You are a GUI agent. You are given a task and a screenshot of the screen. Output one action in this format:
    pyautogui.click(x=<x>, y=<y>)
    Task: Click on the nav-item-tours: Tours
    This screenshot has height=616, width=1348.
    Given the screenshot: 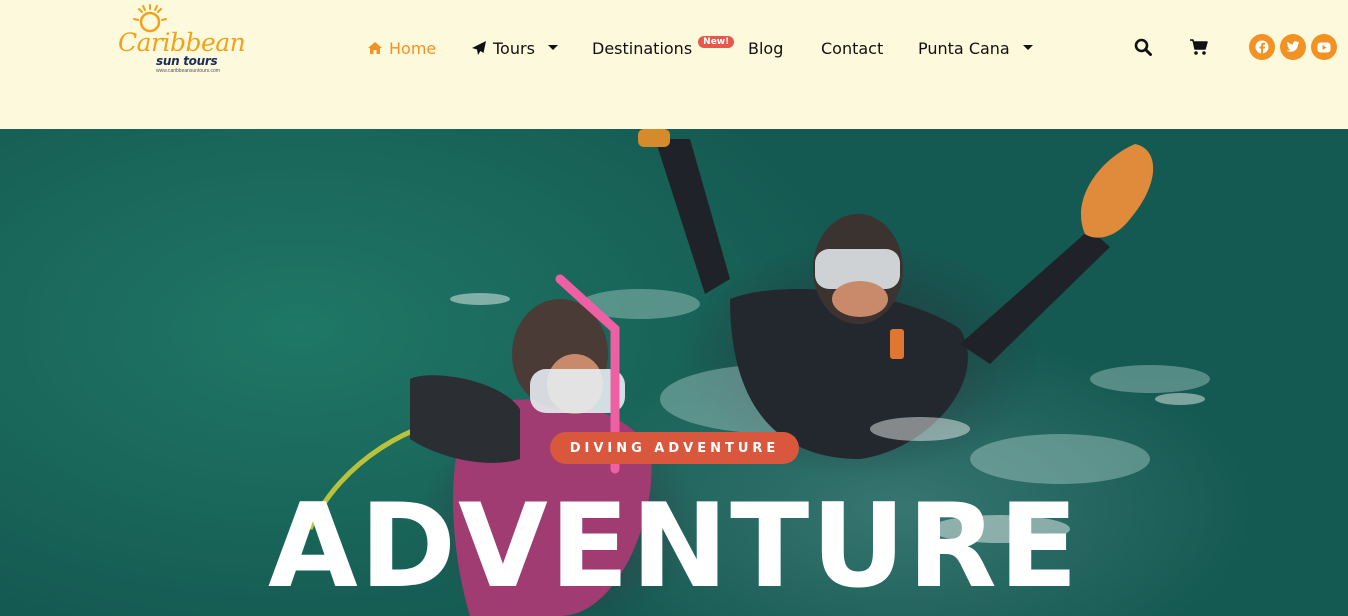 What is the action you would take?
    pyautogui.click(x=515, y=48)
    